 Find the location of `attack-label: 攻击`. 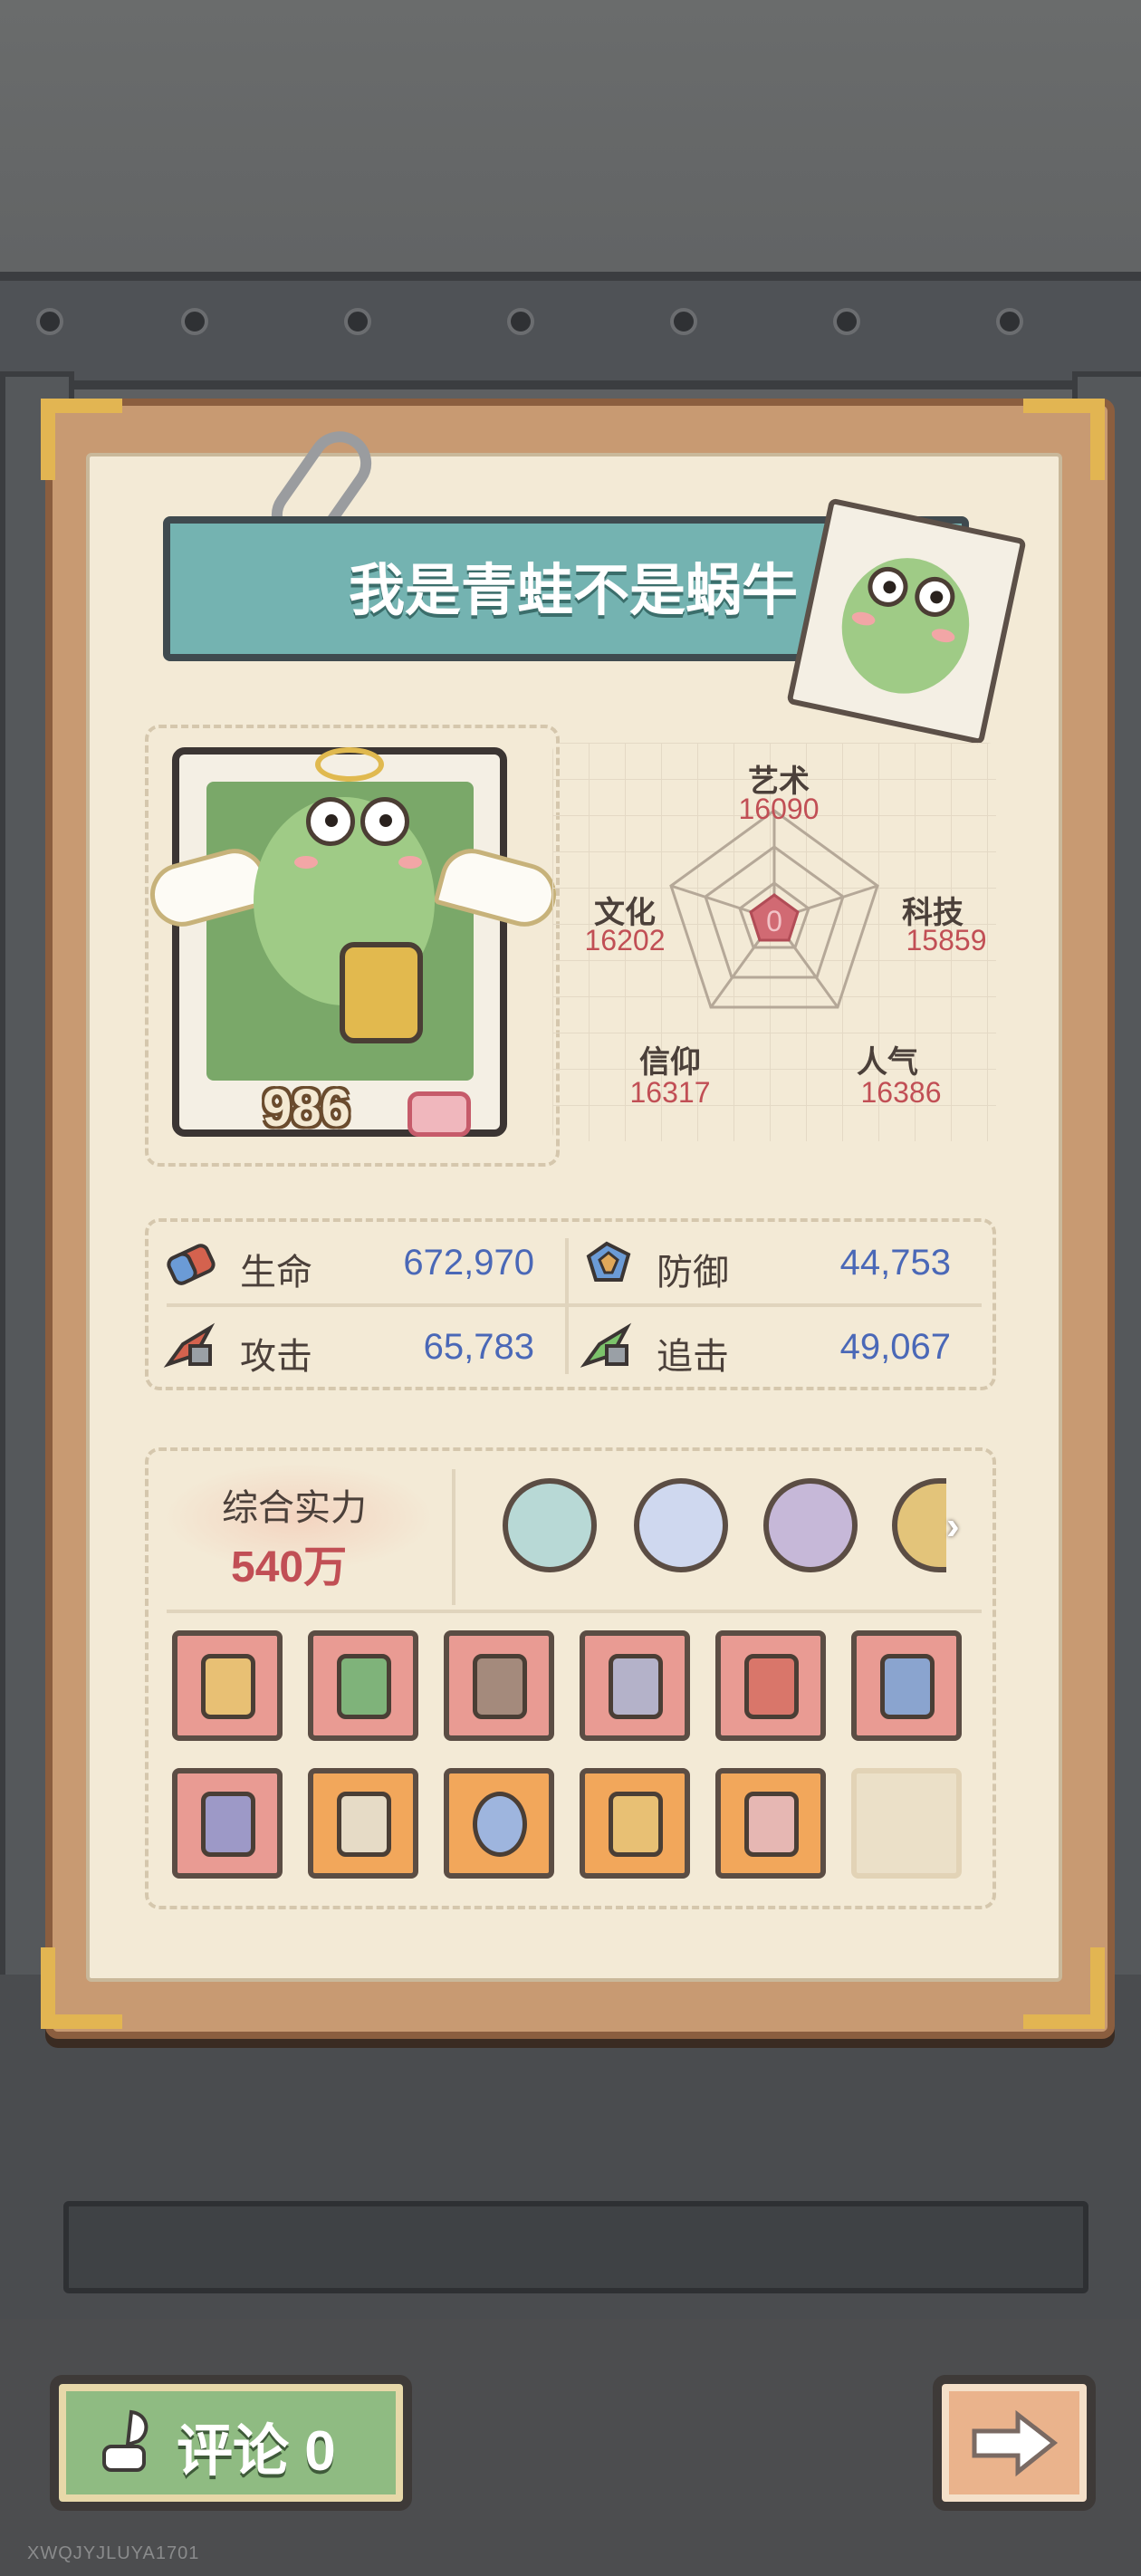

attack-label: 攻击 is located at coordinates (276, 1357).